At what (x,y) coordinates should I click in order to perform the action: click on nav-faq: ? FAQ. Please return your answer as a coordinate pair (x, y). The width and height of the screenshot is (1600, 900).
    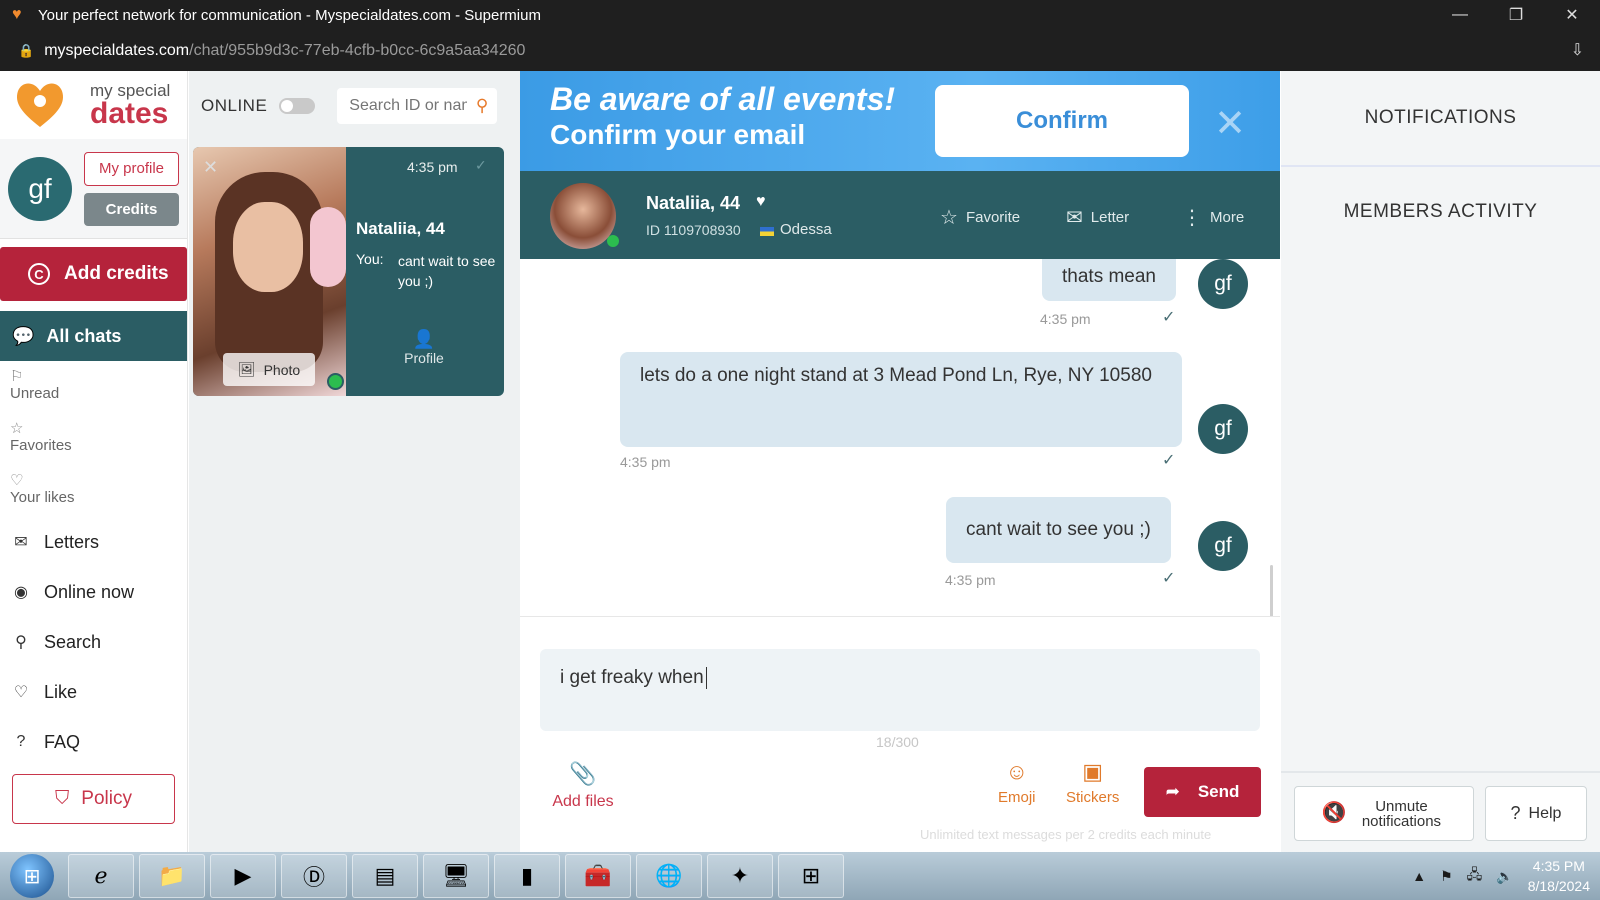
    Looking at the image, I should click on (93, 742).